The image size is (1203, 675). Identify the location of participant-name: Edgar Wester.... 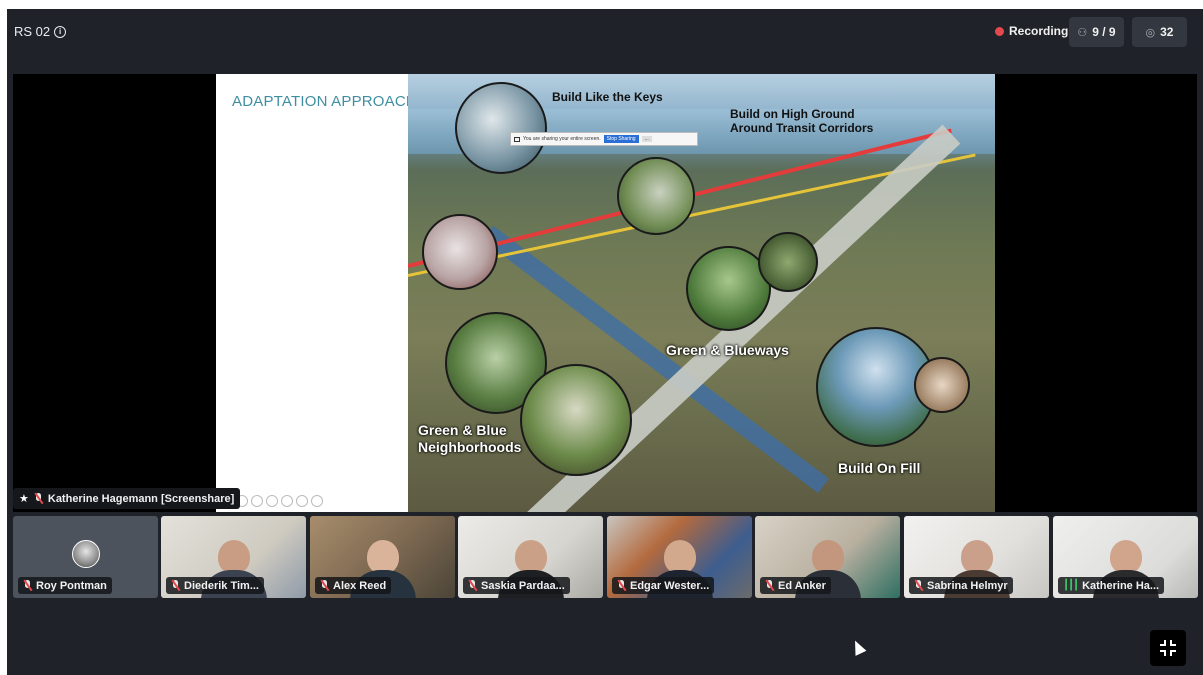
(670, 585).